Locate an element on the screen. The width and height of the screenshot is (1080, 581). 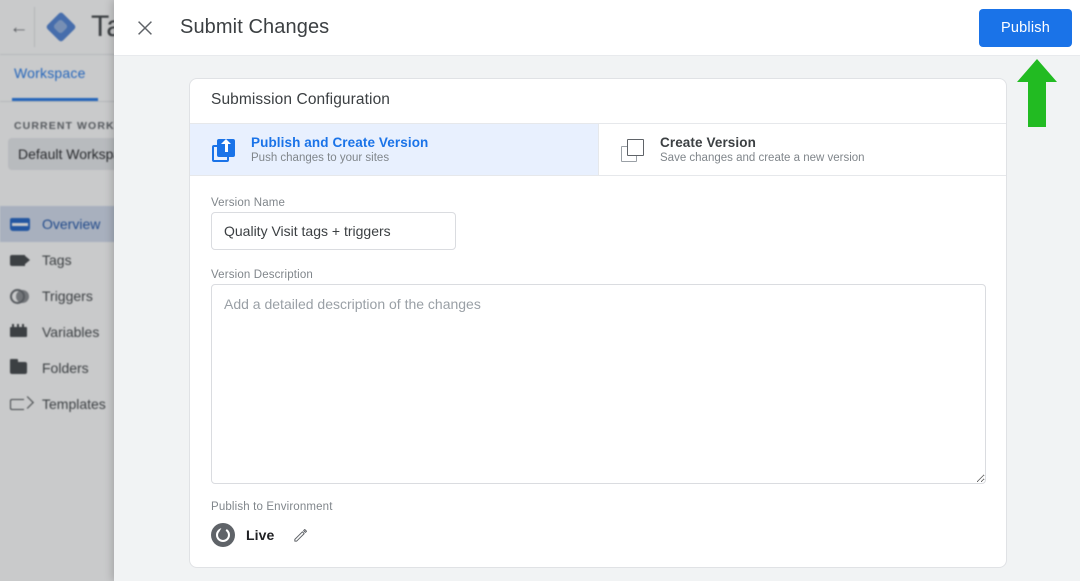
publish-and-create-version-icon is located at coordinates (227, 150).